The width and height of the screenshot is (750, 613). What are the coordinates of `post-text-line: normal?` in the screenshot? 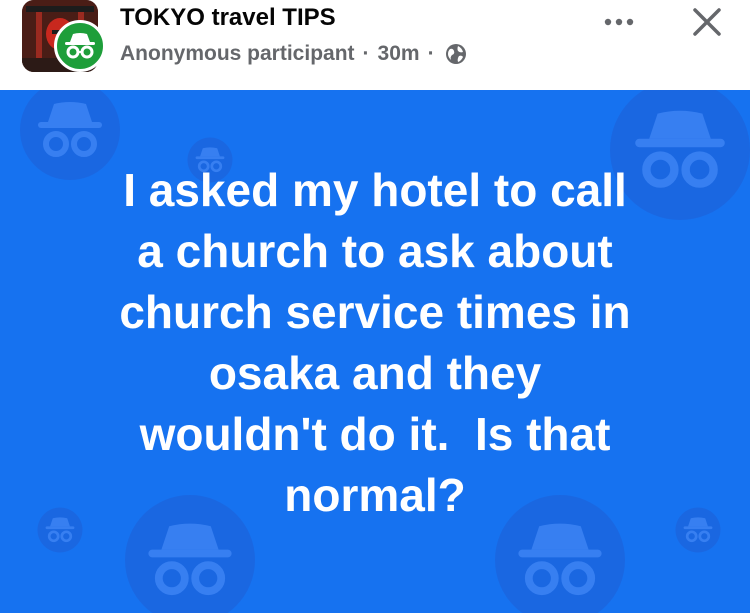 It's located at (375, 495).